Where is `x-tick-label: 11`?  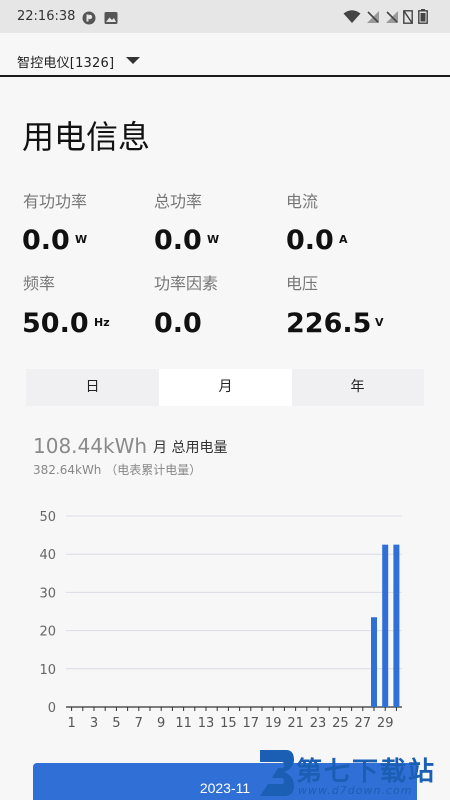 x-tick-label: 11 is located at coordinates (183, 723).